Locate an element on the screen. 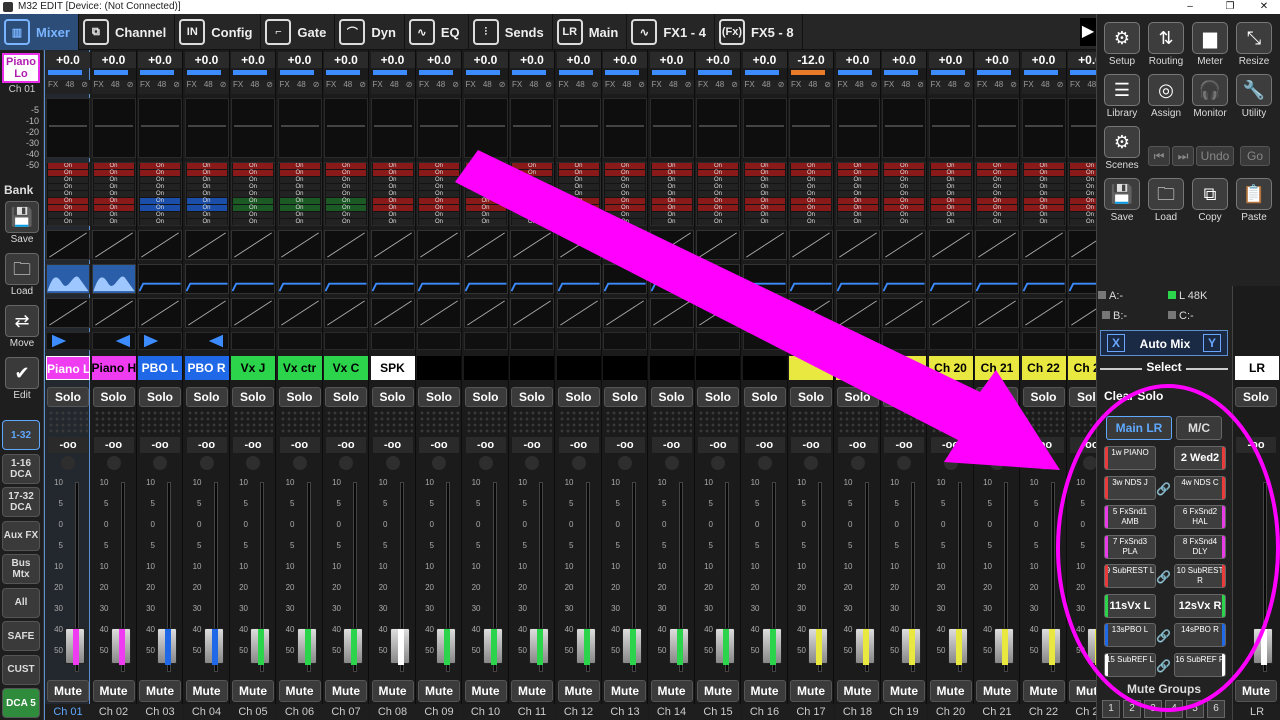 The image size is (1280, 720). dca-button-14: 14sPBO R is located at coordinates (1200, 635).